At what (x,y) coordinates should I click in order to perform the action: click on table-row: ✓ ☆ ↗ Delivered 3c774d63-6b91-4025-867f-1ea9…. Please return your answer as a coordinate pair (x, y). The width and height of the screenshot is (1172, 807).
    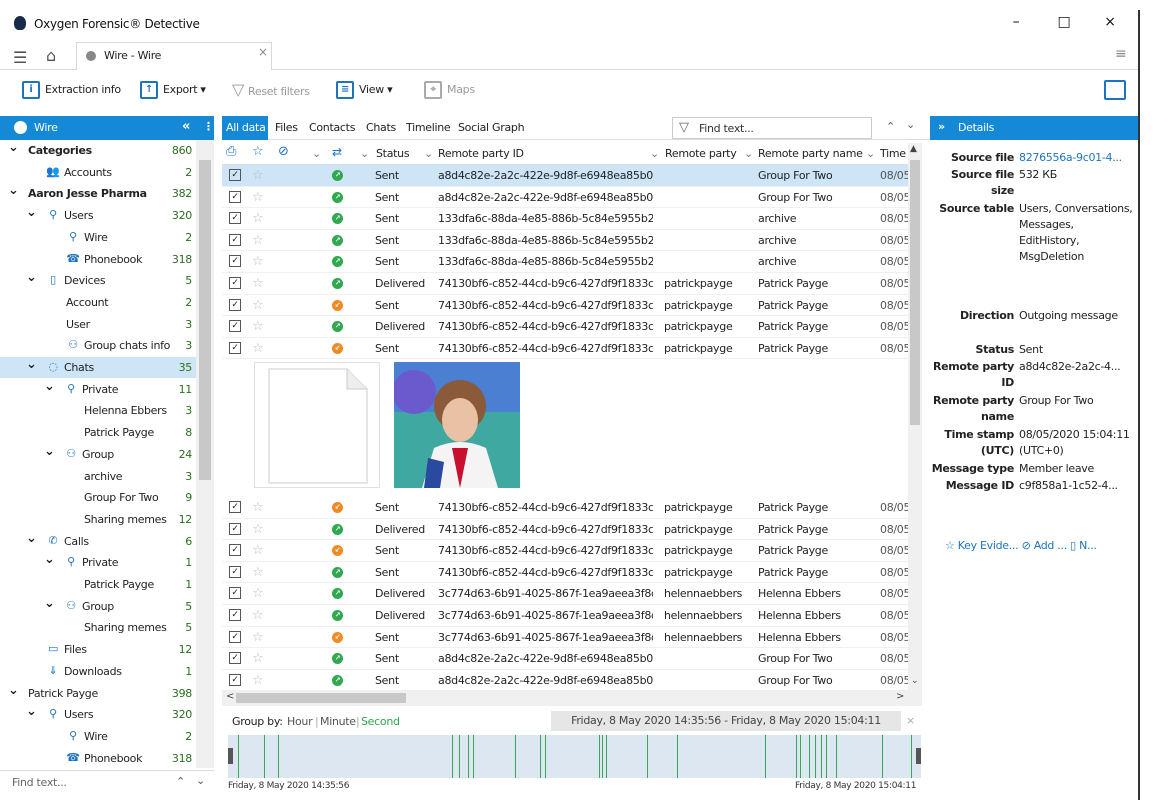
    Looking at the image, I should click on (565, 594).